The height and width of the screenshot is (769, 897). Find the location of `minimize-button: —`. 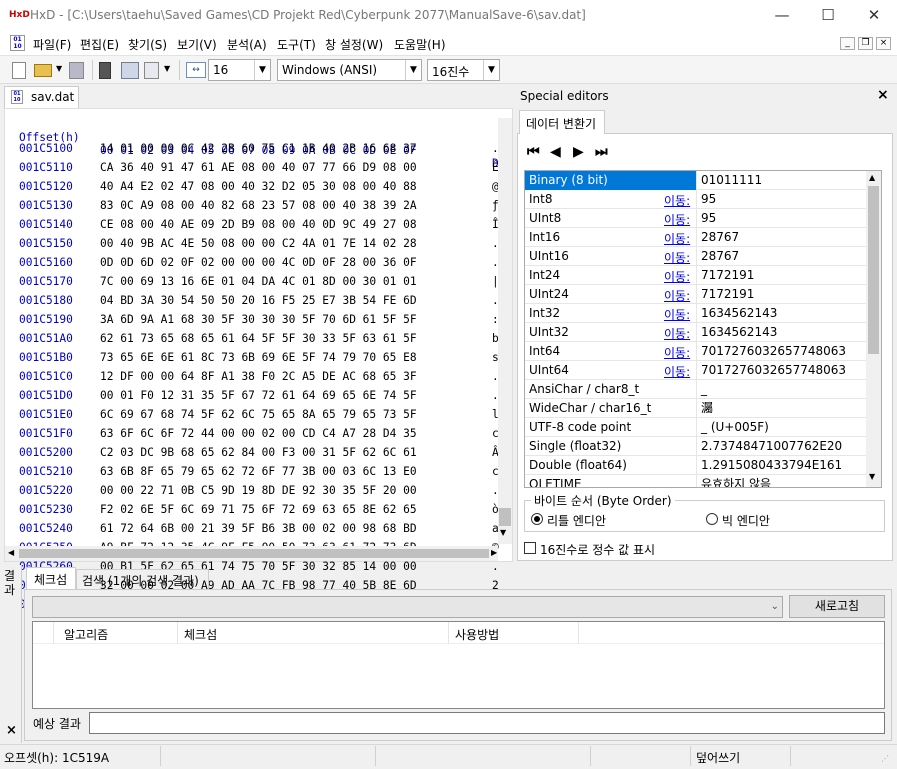

minimize-button: — is located at coordinates (782, 15).